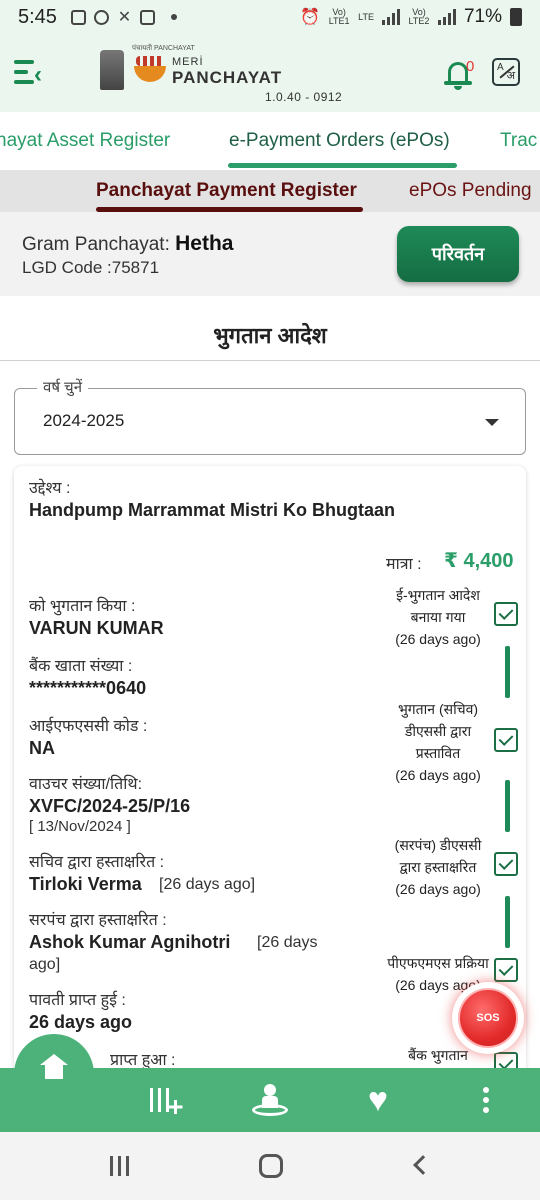 The width and height of the screenshot is (540, 1200). What do you see at coordinates (124, 17) in the screenshot?
I see `x-icon: ✕` at bounding box center [124, 17].